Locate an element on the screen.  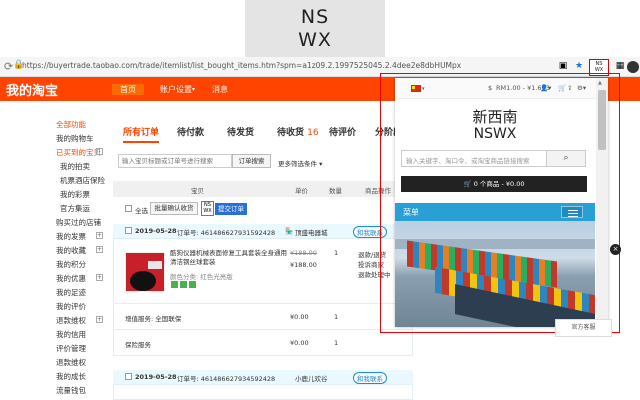
tab-all-orders: 所有订单 is located at coordinates (141, 134).